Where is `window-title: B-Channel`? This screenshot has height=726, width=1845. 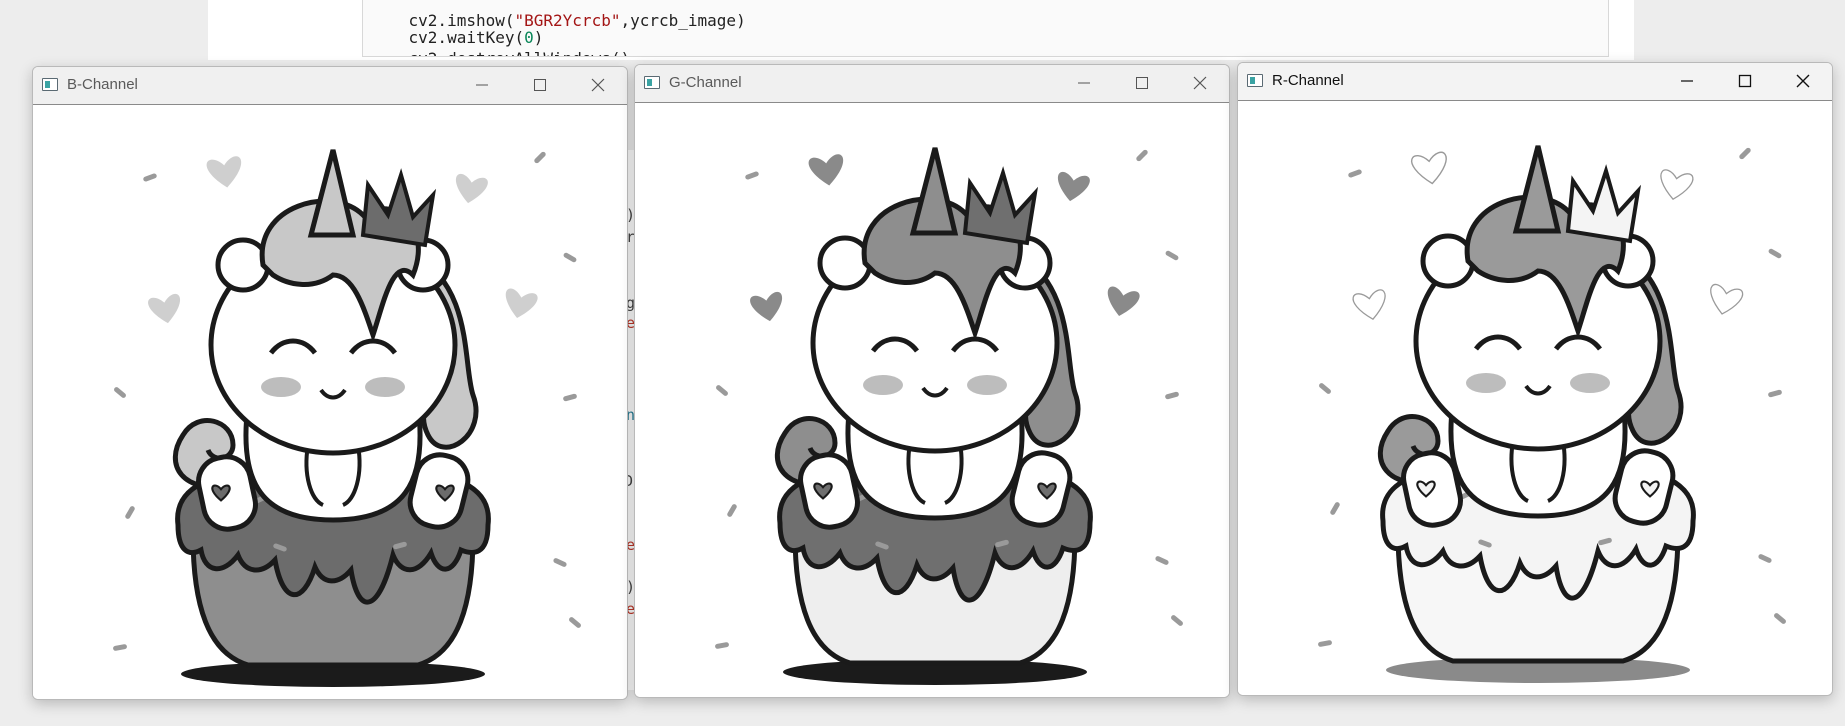
window-title: B-Channel is located at coordinates (102, 84).